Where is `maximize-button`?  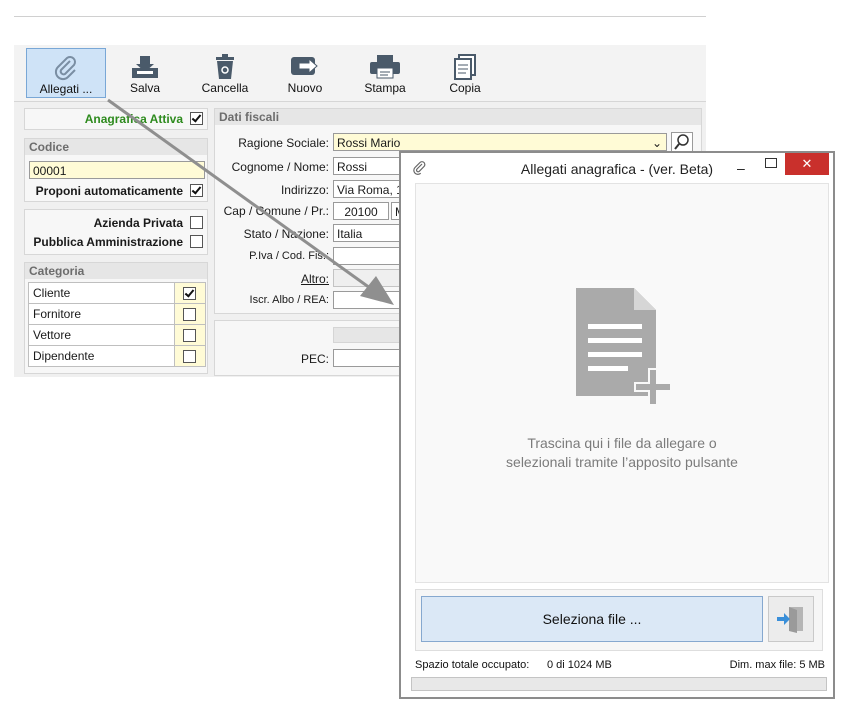
maximize-button is located at coordinates (771, 163).